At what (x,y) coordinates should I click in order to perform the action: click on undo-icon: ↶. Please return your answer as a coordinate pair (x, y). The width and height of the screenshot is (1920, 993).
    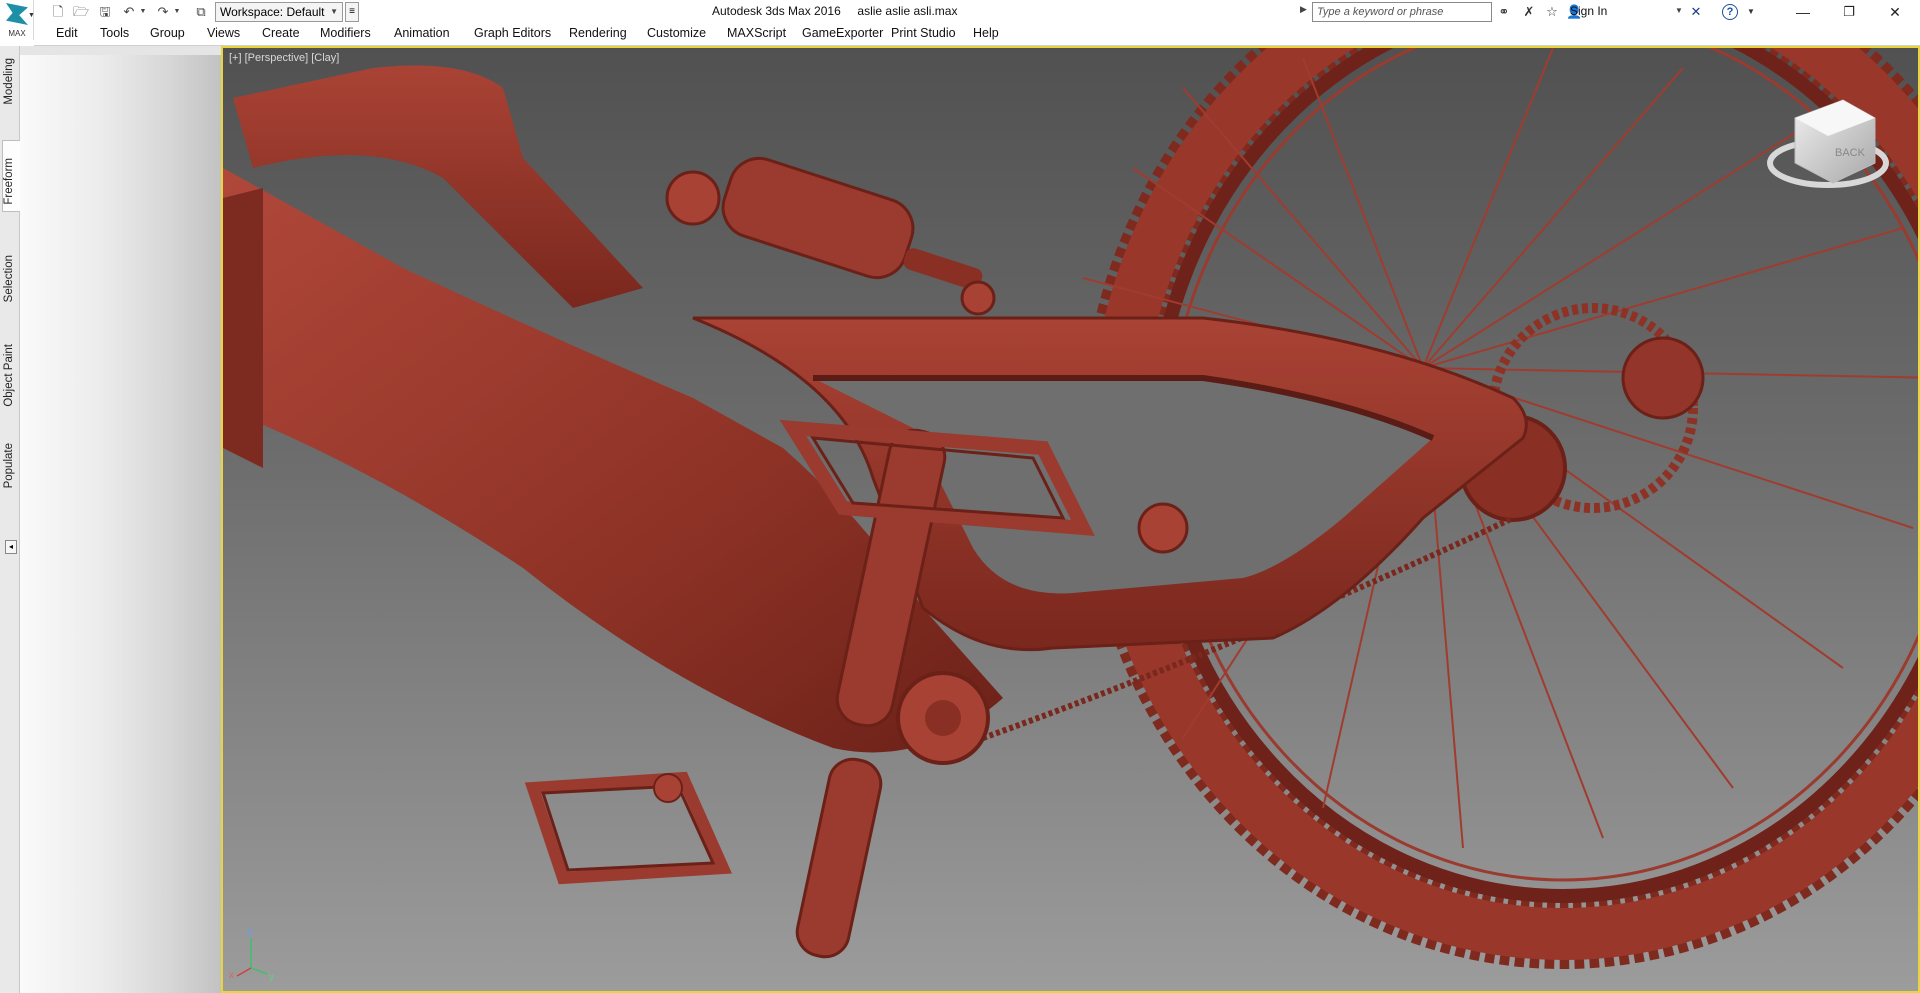
    Looking at the image, I should click on (129, 12).